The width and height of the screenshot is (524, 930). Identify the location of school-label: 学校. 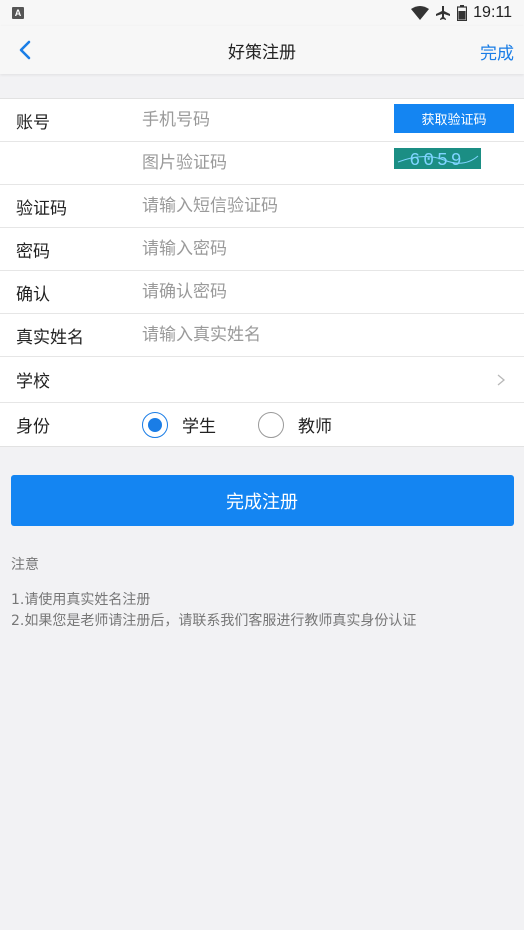
(33, 382).